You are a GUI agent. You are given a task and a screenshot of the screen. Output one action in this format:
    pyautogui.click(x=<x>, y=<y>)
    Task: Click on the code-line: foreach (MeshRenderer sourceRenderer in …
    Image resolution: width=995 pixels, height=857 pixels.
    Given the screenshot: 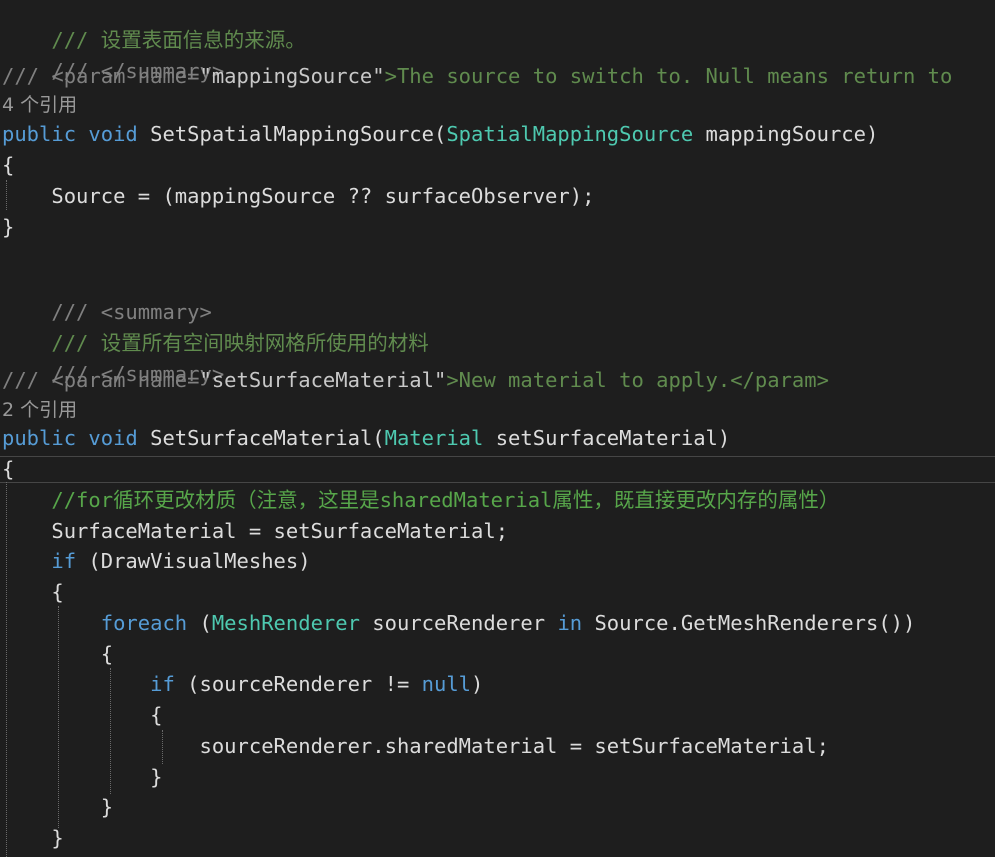 What is the action you would take?
    pyautogui.click(x=459, y=623)
    